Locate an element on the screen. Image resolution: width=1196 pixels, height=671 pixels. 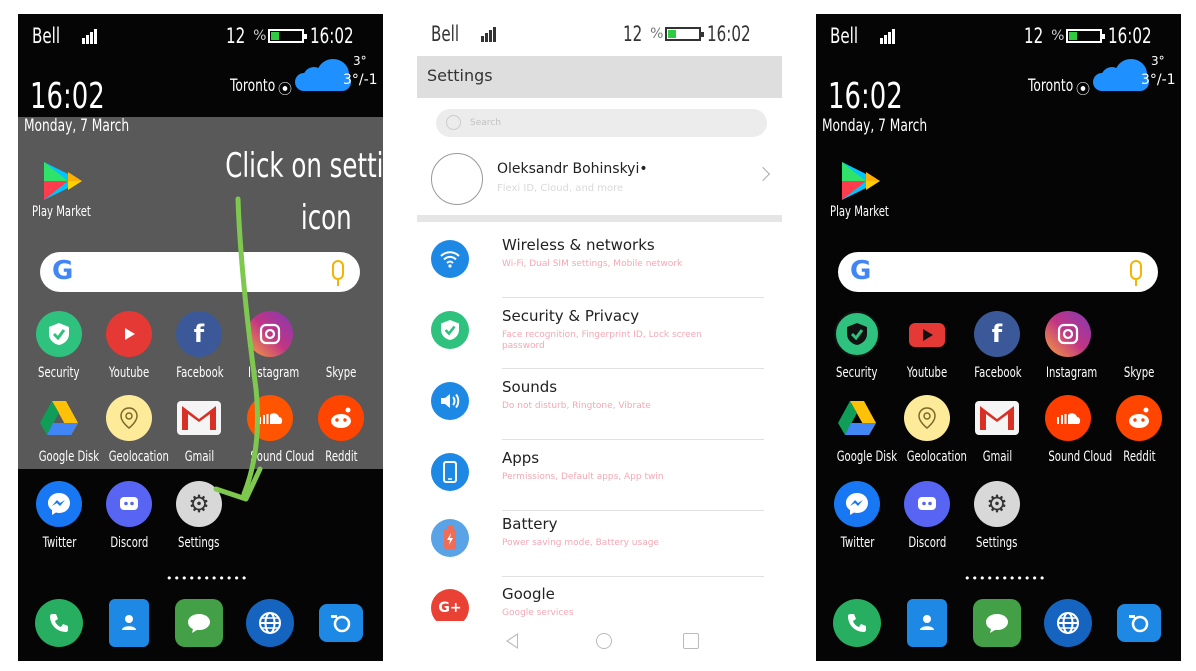
settings-search is located at coordinates (601, 123).